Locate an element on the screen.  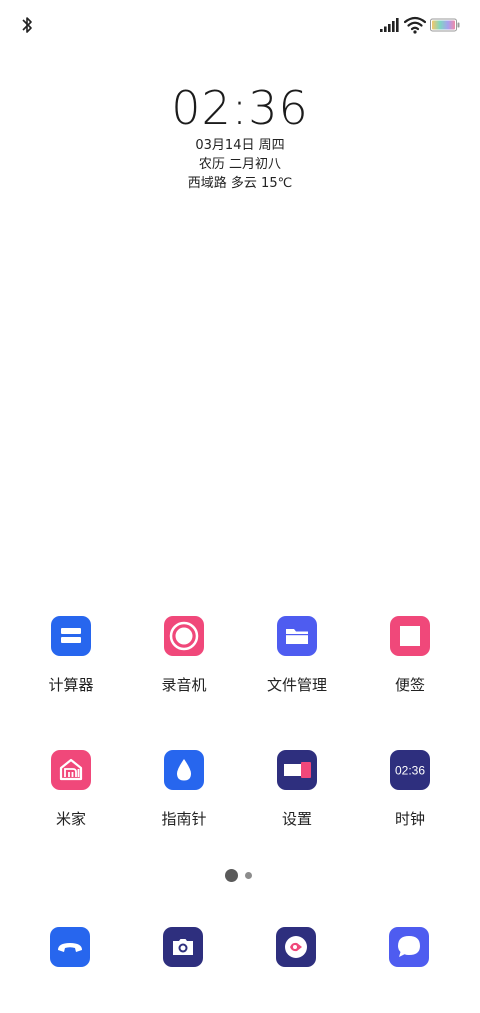
clock-lunar-date: 农历 二月初八 is located at coordinates (240, 164).